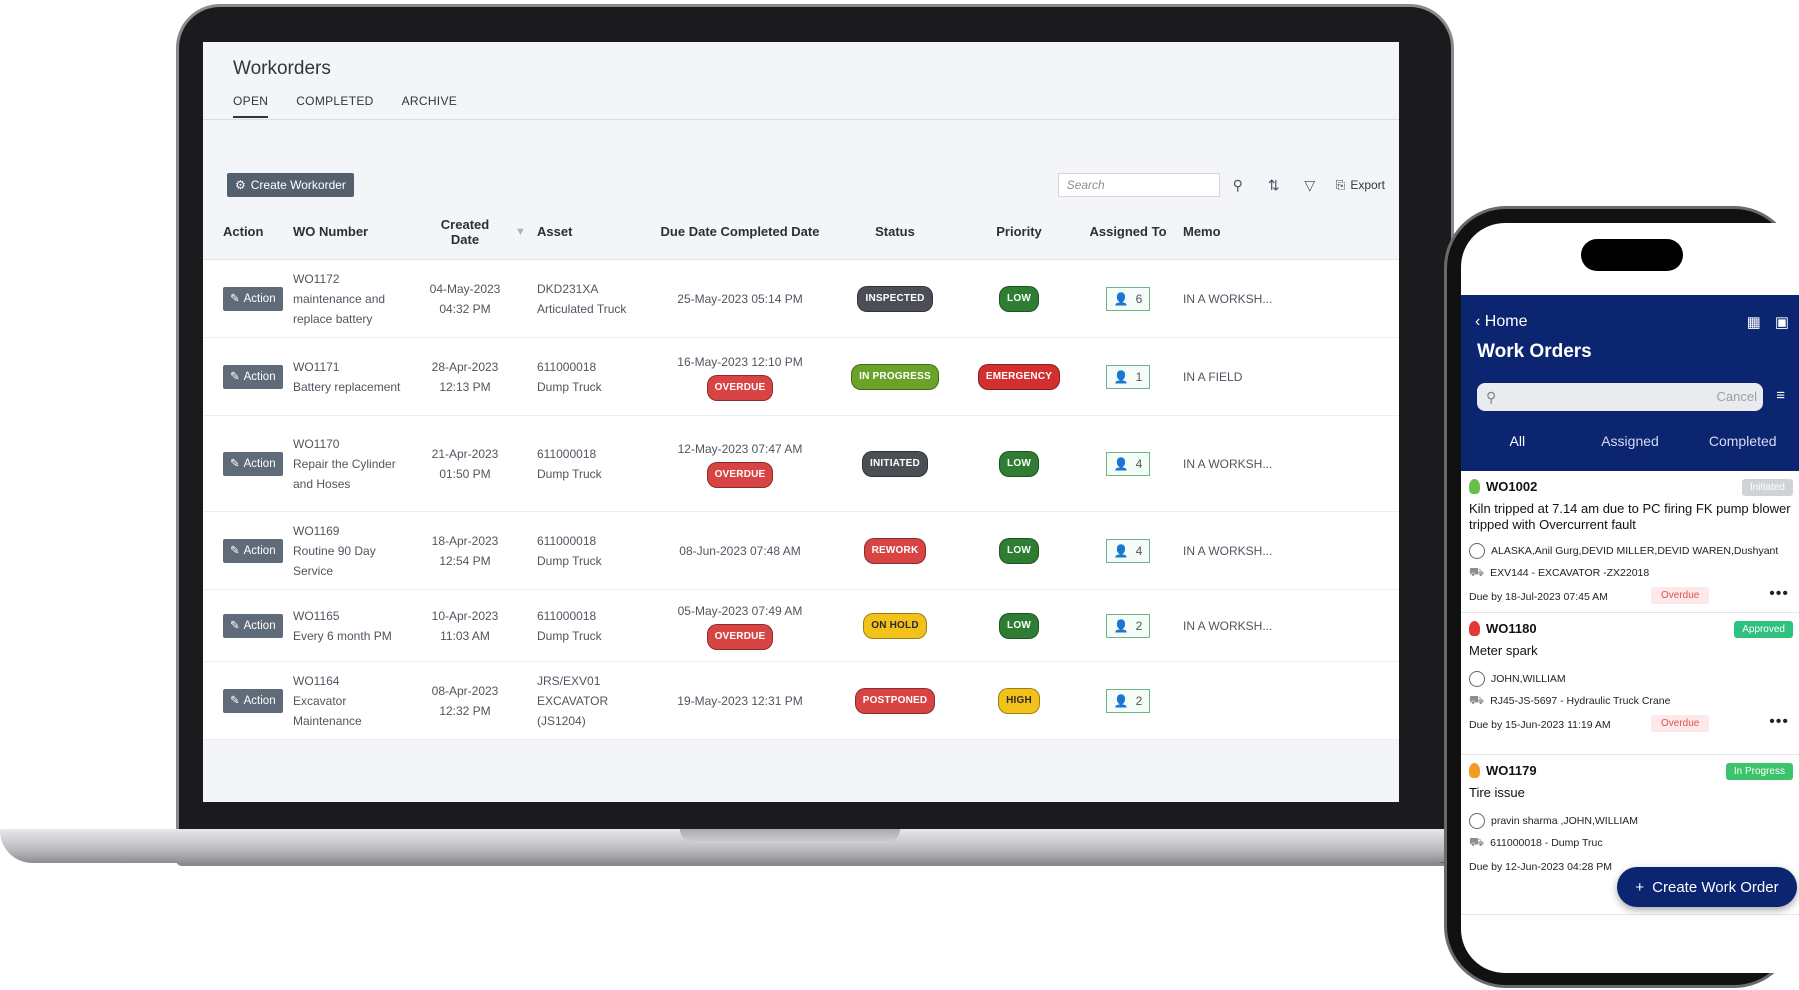 The width and height of the screenshot is (1799, 990). Describe the element at coordinates (1128, 231) in the screenshot. I see `column-assigned-to: Assigned To` at that location.